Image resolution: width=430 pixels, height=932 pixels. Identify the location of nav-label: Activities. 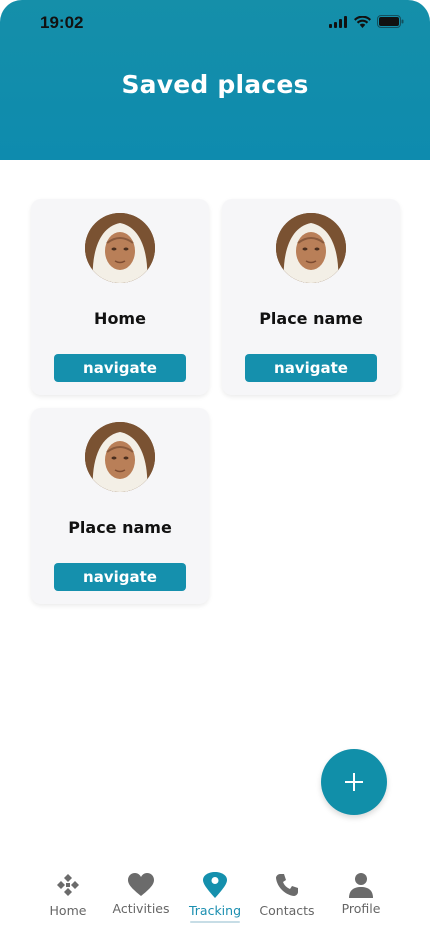
(141, 908).